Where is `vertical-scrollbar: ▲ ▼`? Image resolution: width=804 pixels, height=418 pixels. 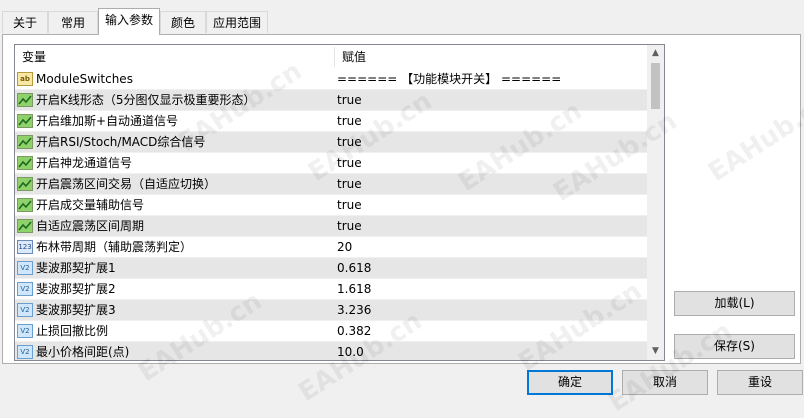
vertical-scrollbar: ▲ ▼ is located at coordinates (655, 202).